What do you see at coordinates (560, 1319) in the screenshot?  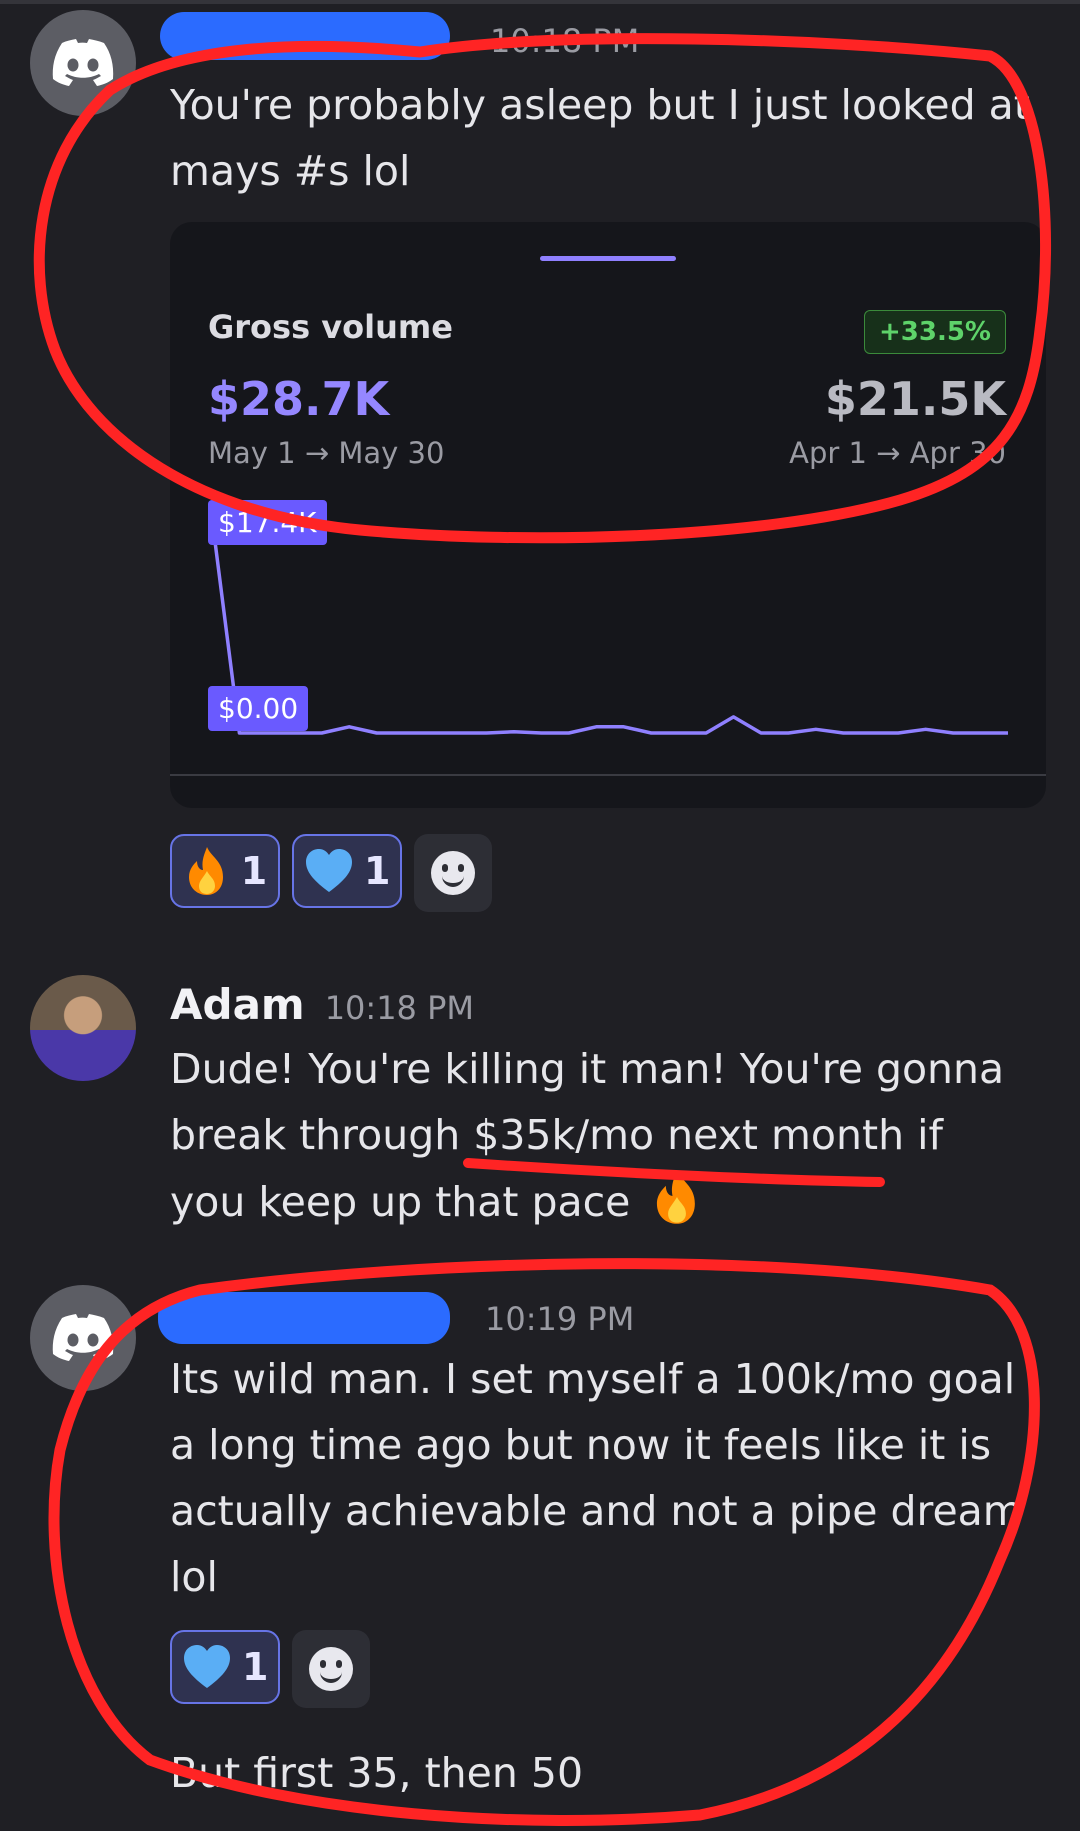 I see `timestamp: 10:19 PM` at bounding box center [560, 1319].